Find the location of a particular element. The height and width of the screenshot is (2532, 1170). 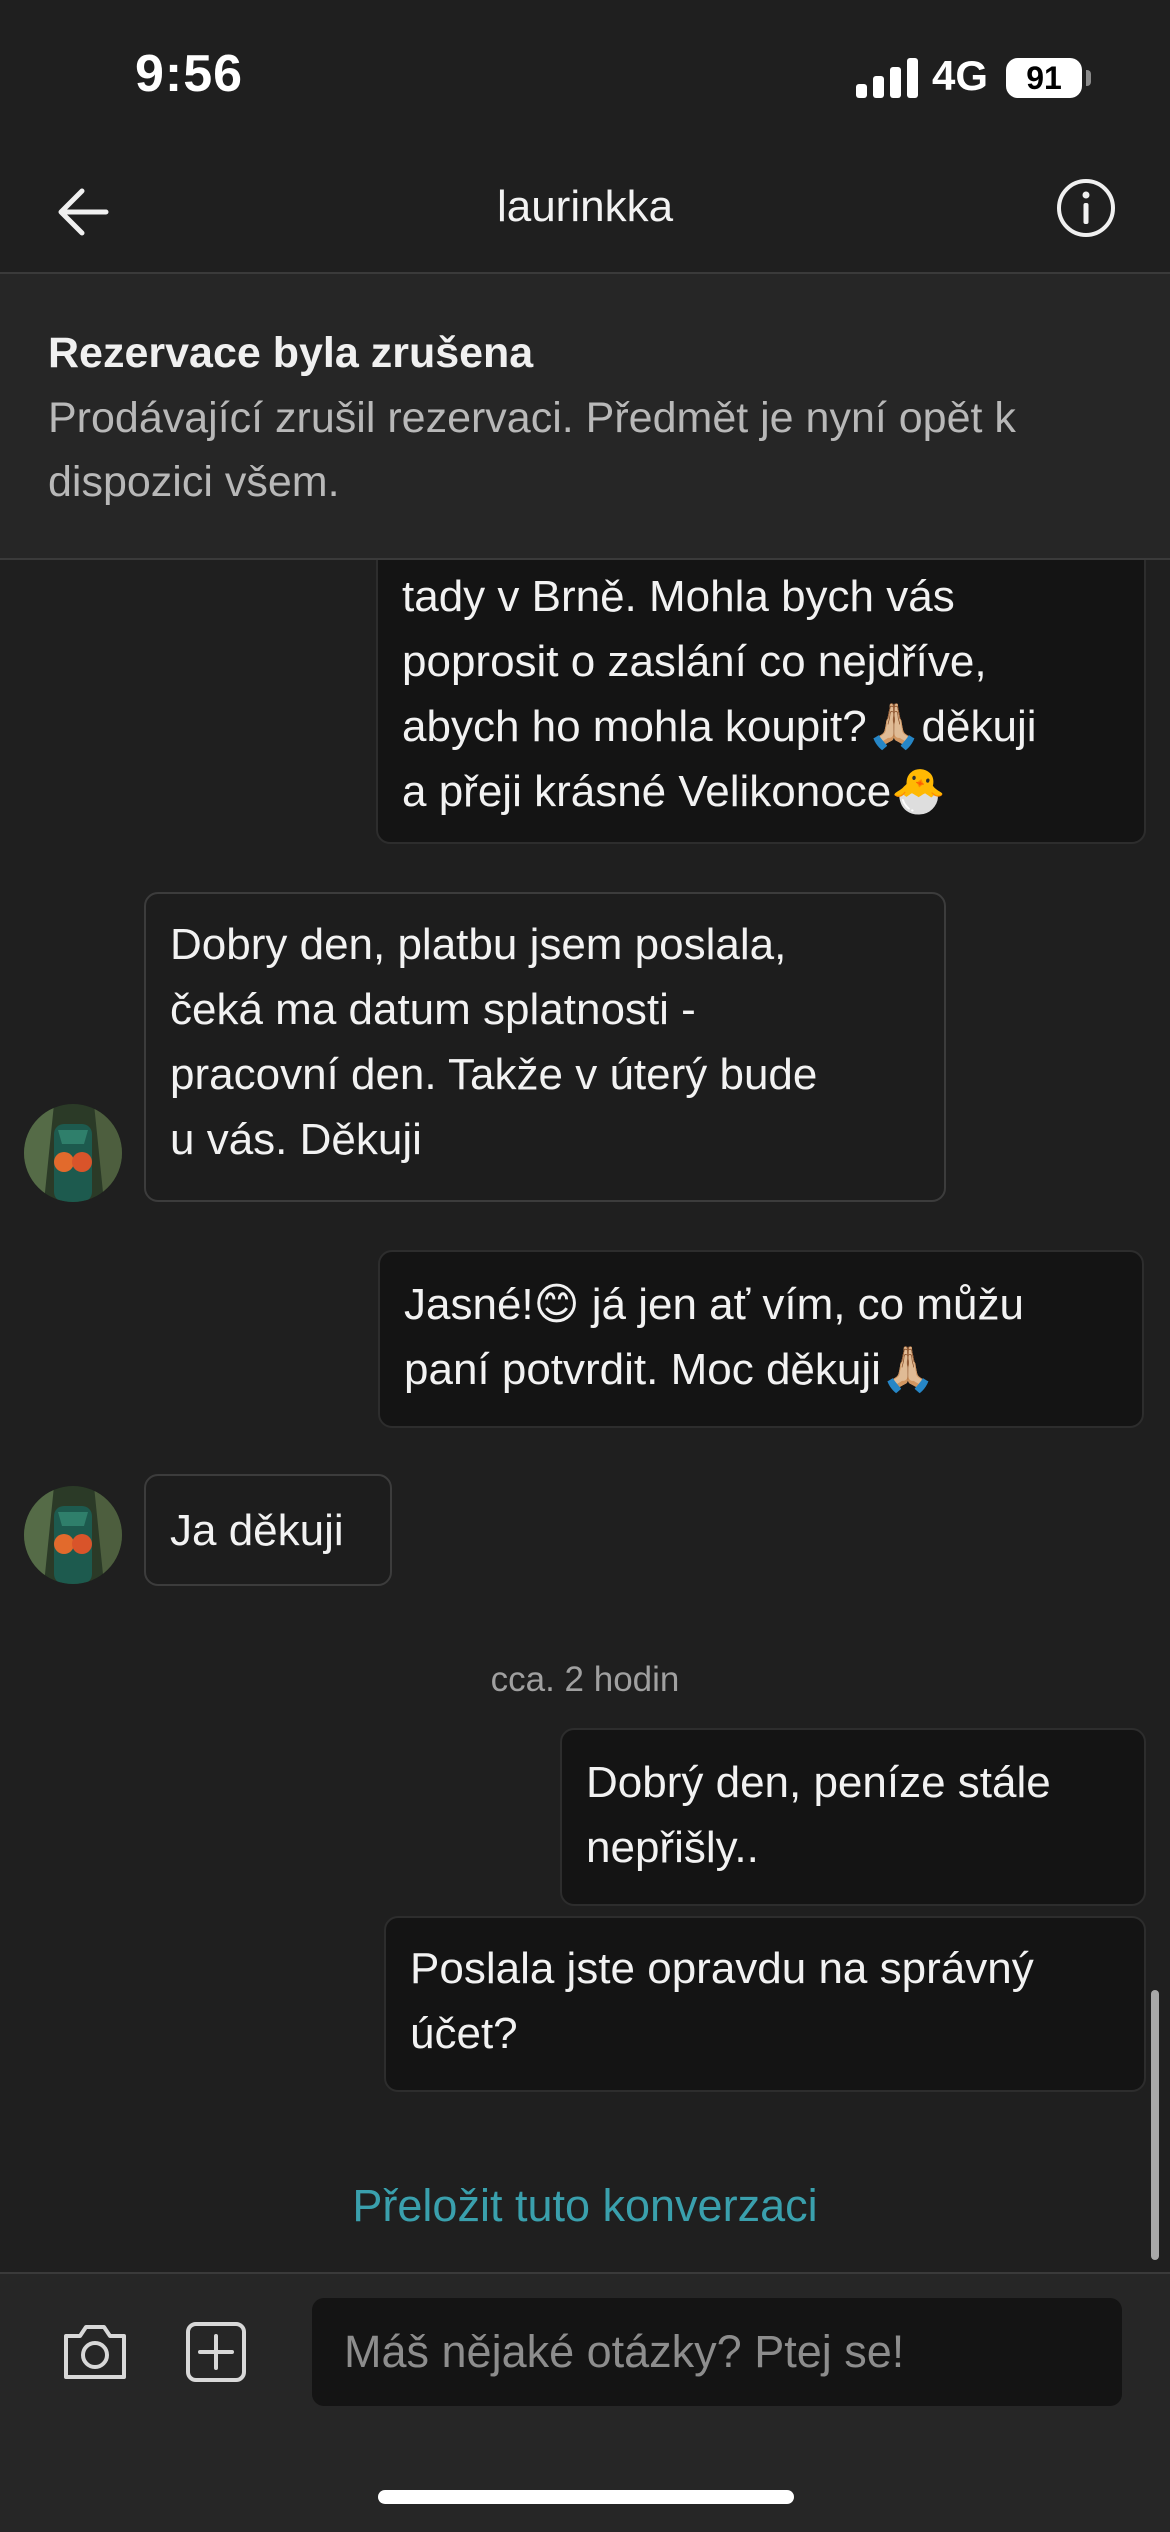

message-line: Ja děkuji is located at coordinates (257, 1530).